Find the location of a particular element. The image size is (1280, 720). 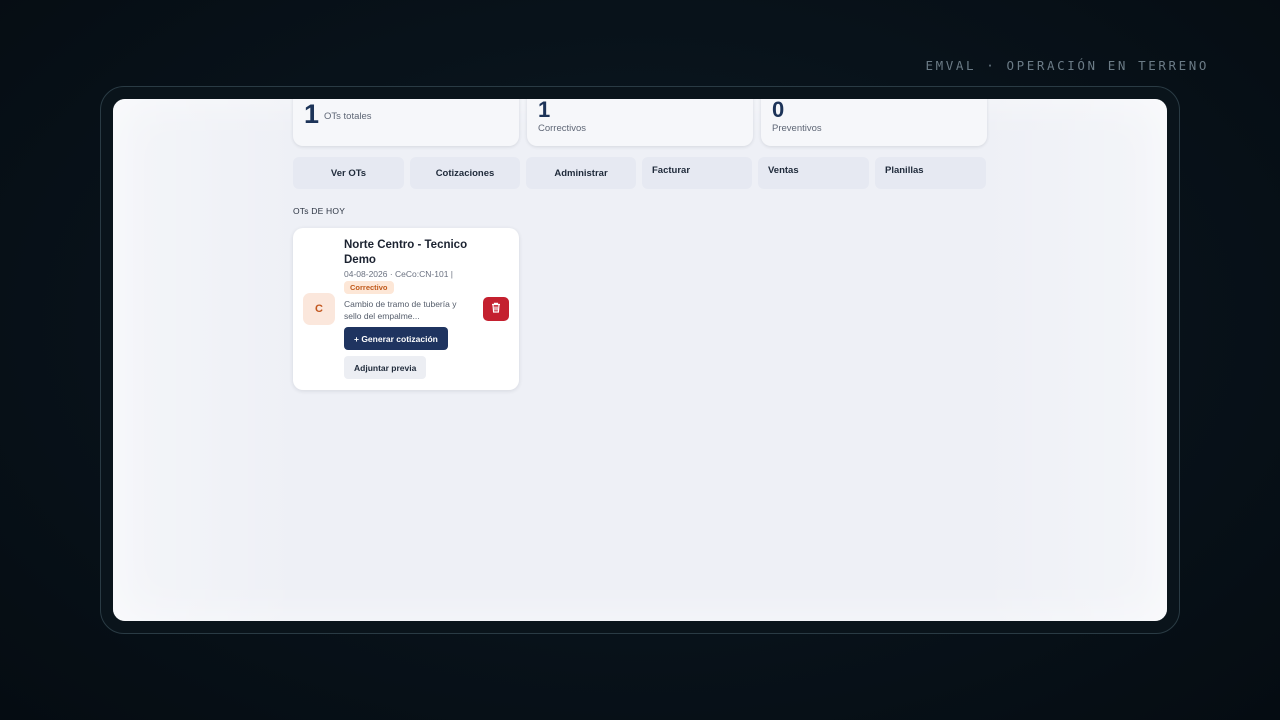

trash-icon is located at coordinates (496, 309).